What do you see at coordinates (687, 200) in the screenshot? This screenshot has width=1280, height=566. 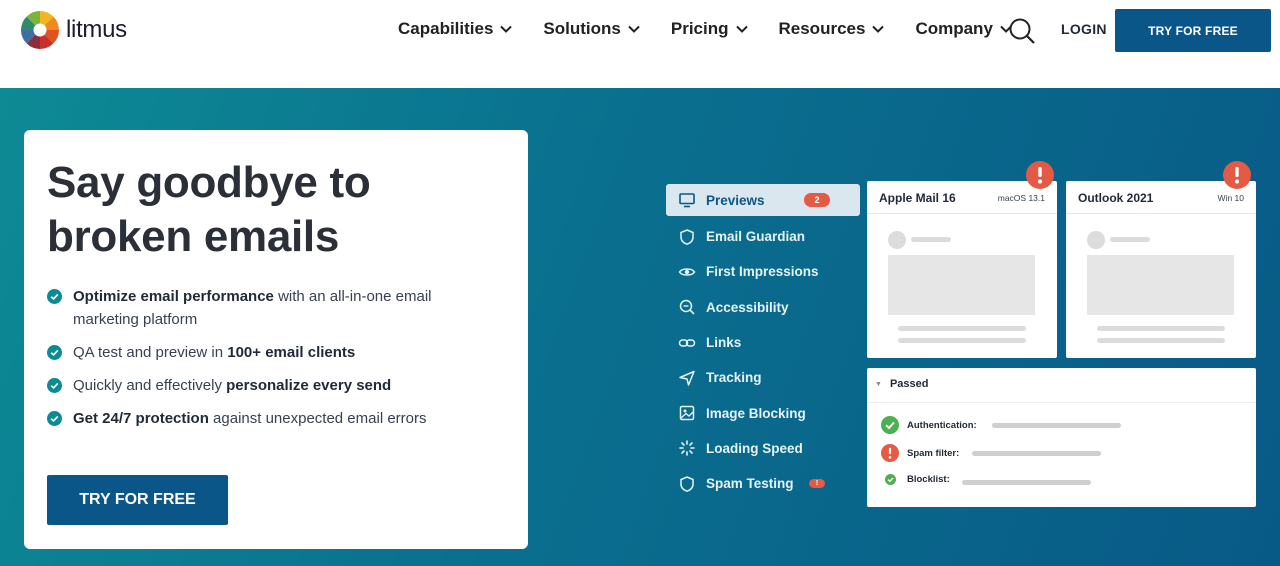 I see `monitor-icon` at bounding box center [687, 200].